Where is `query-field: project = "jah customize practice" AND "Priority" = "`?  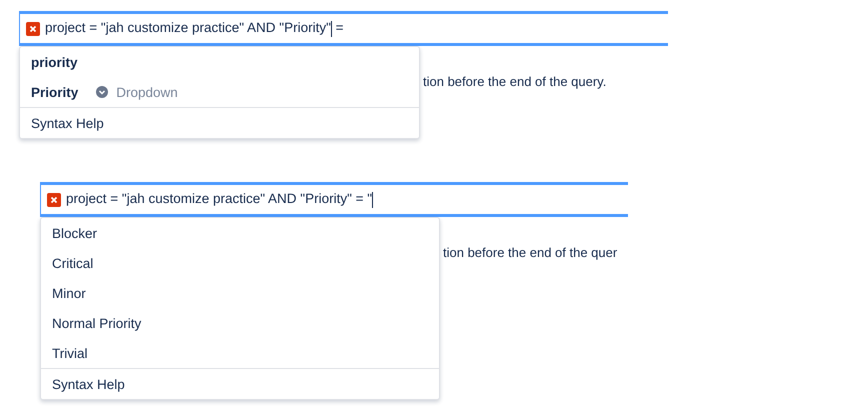
query-field: project = "jah customize practice" AND "Priority" = " is located at coordinates (334, 199).